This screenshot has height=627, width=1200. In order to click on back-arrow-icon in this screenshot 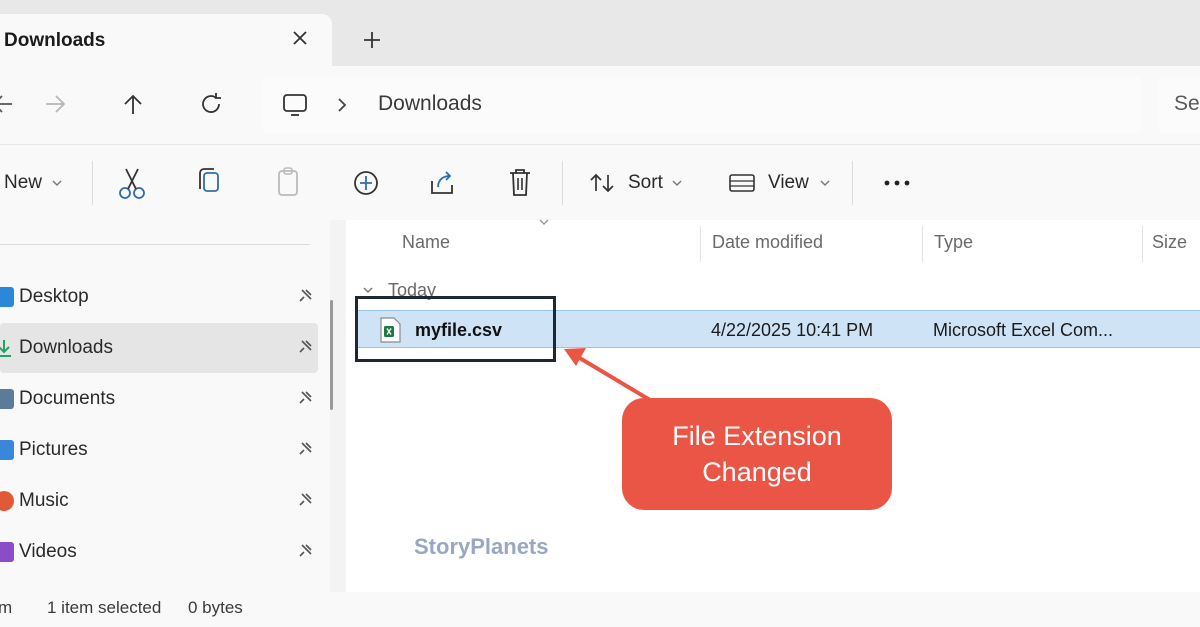, I will do `click(9, 104)`.